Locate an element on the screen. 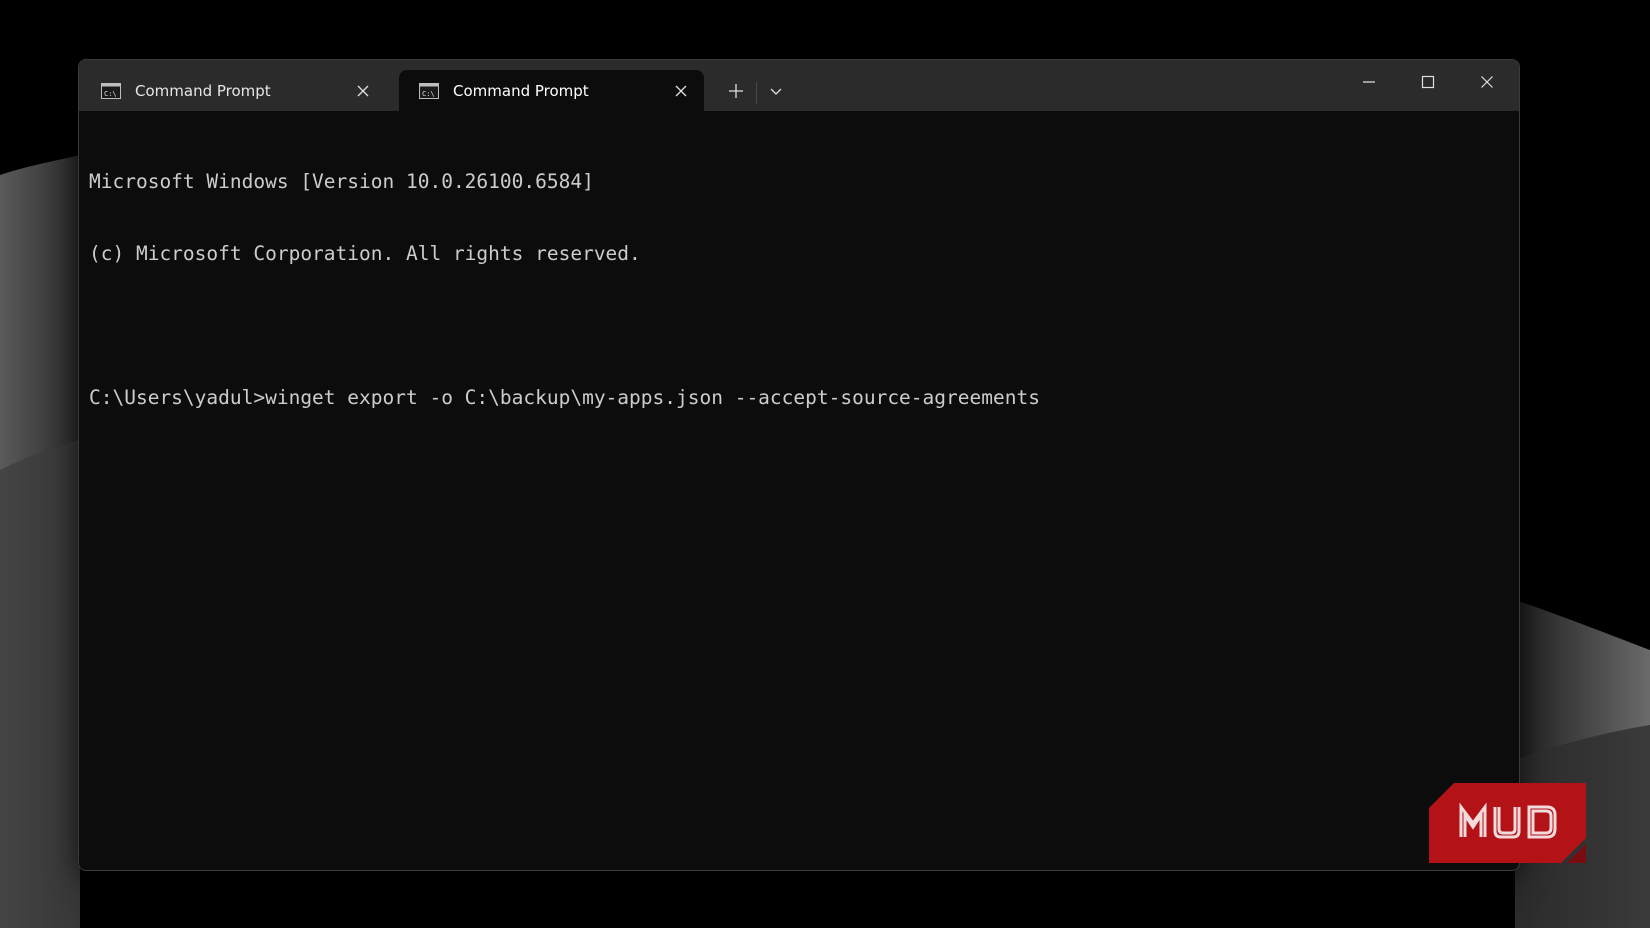 Image resolution: width=1650 pixels, height=928 pixels. minimize-icon is located at coordinates (1369, 82).